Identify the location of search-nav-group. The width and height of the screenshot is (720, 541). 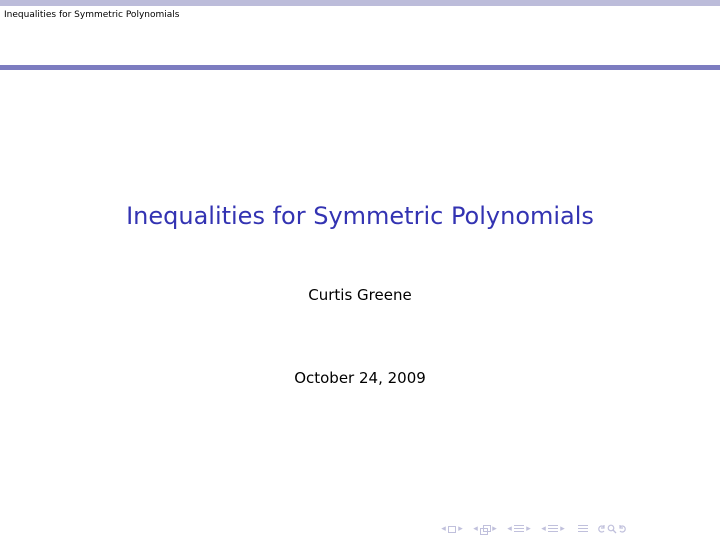
(612, 529).